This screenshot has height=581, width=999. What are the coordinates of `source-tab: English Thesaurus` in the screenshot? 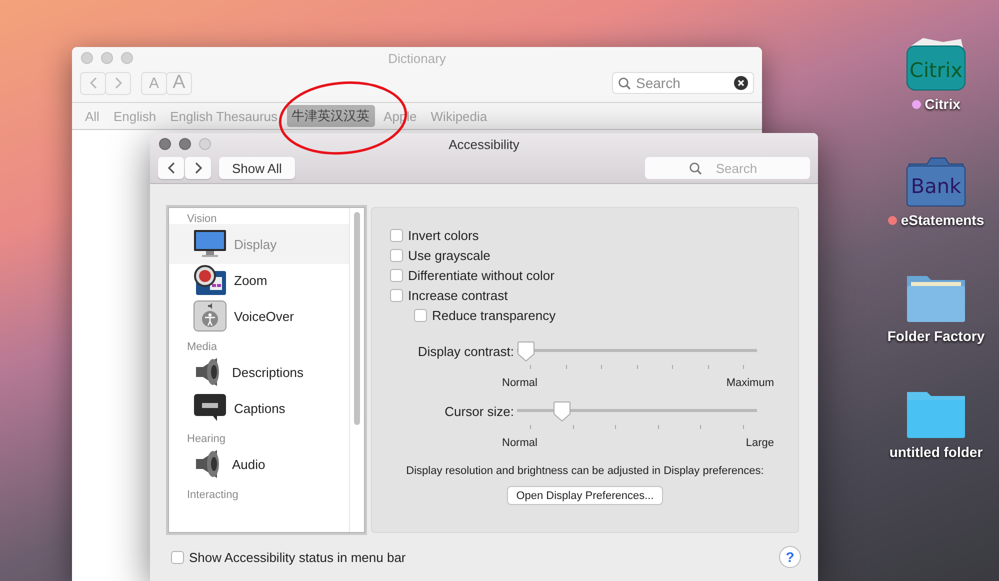 It's located at (224, 116).